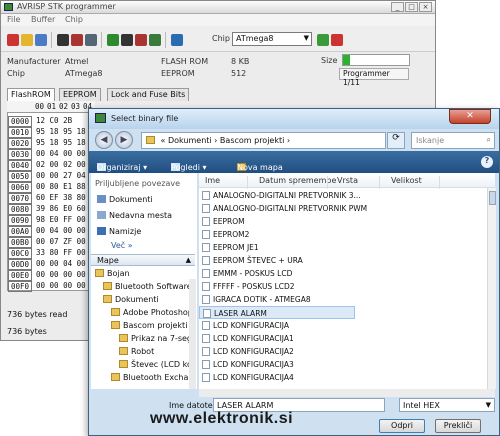  What do you see at coordinates (51, 165) in the screenshot?
I see `hex-row: 0040 02 00 02 00` at bounding box center [51, 165].